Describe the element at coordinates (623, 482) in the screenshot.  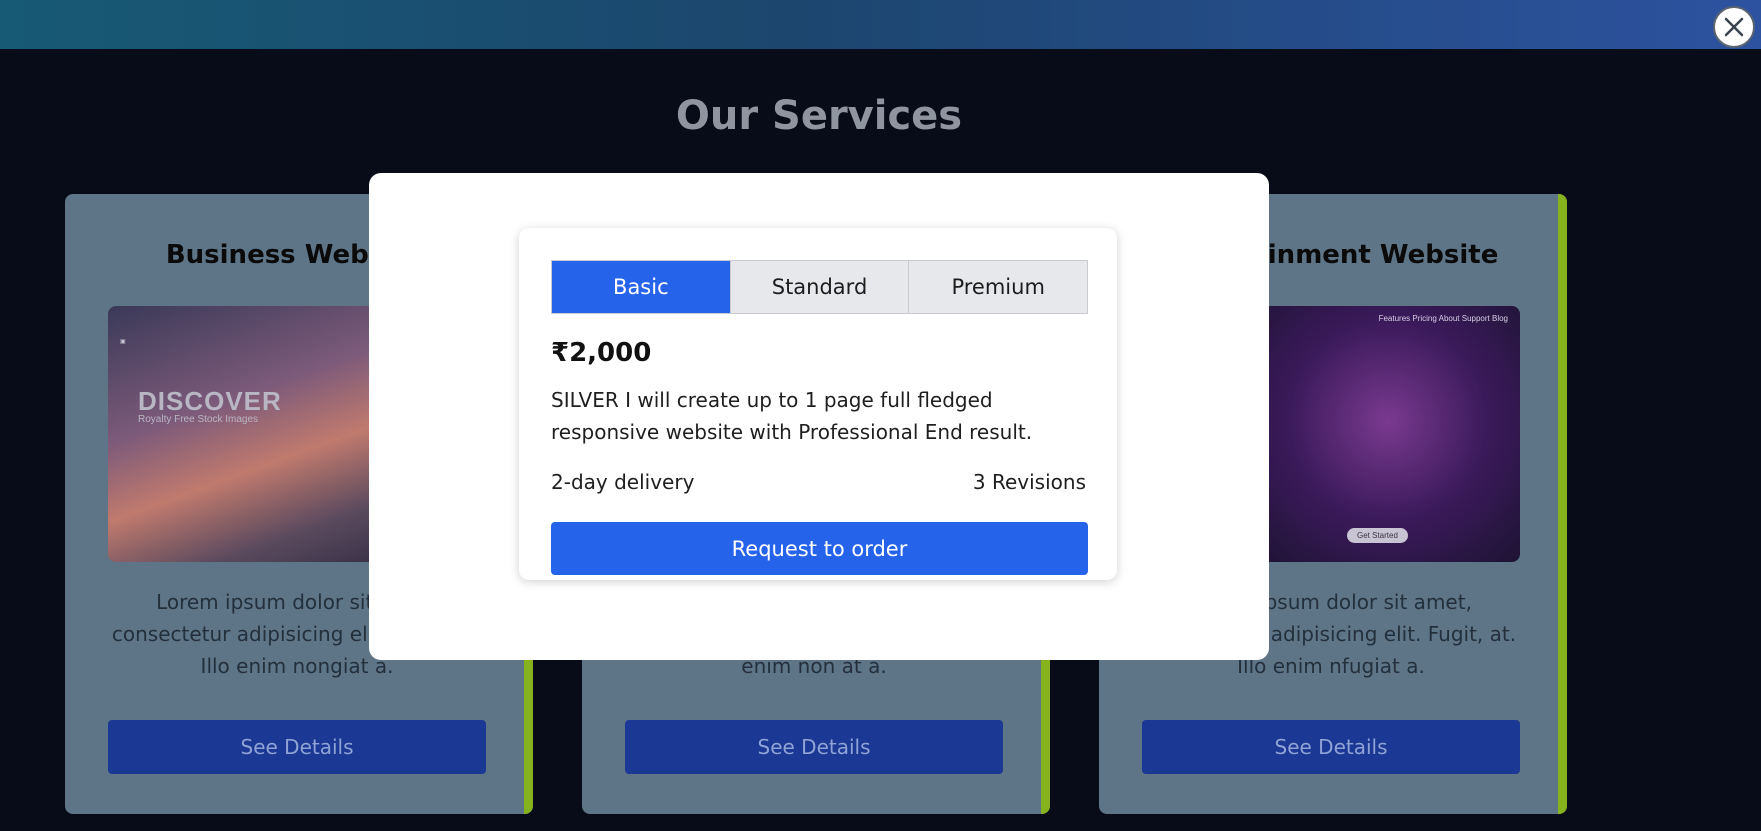
I see `delivery-time: 2-day delivery` at that location.